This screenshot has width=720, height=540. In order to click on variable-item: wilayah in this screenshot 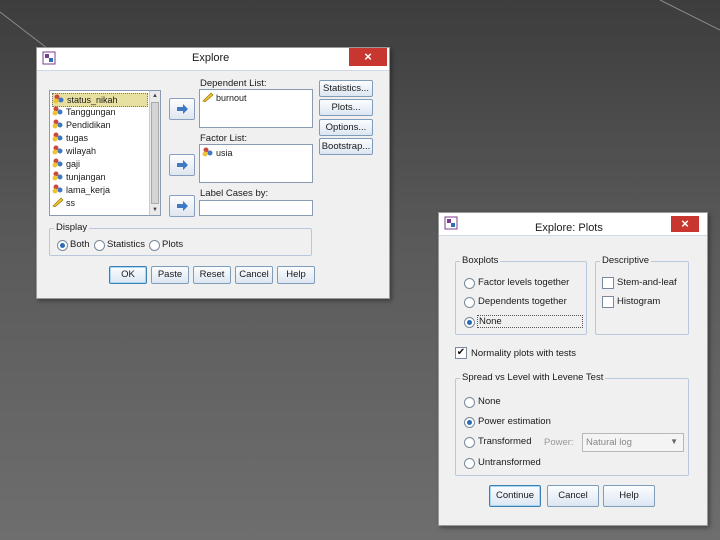, I will do `click(74, 151)`.